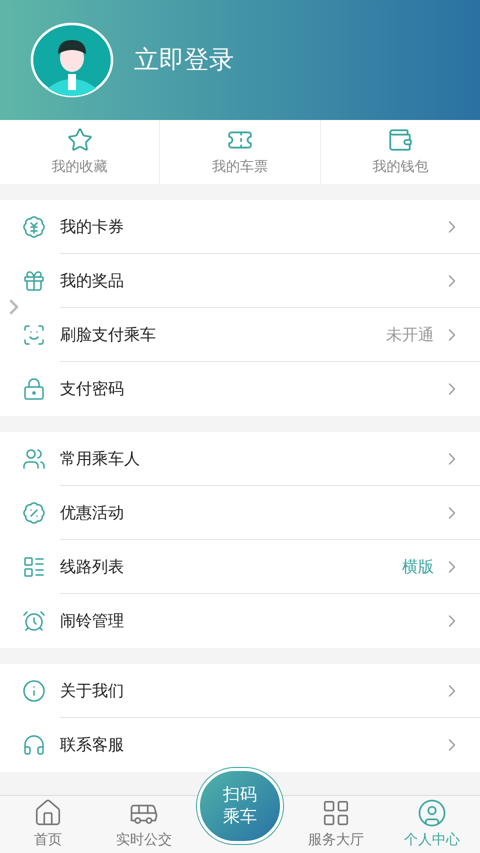 The image size is (480, 853). Describe the element at coordinates (34, 691) in the screenshot. I see `info-icon` at that location.